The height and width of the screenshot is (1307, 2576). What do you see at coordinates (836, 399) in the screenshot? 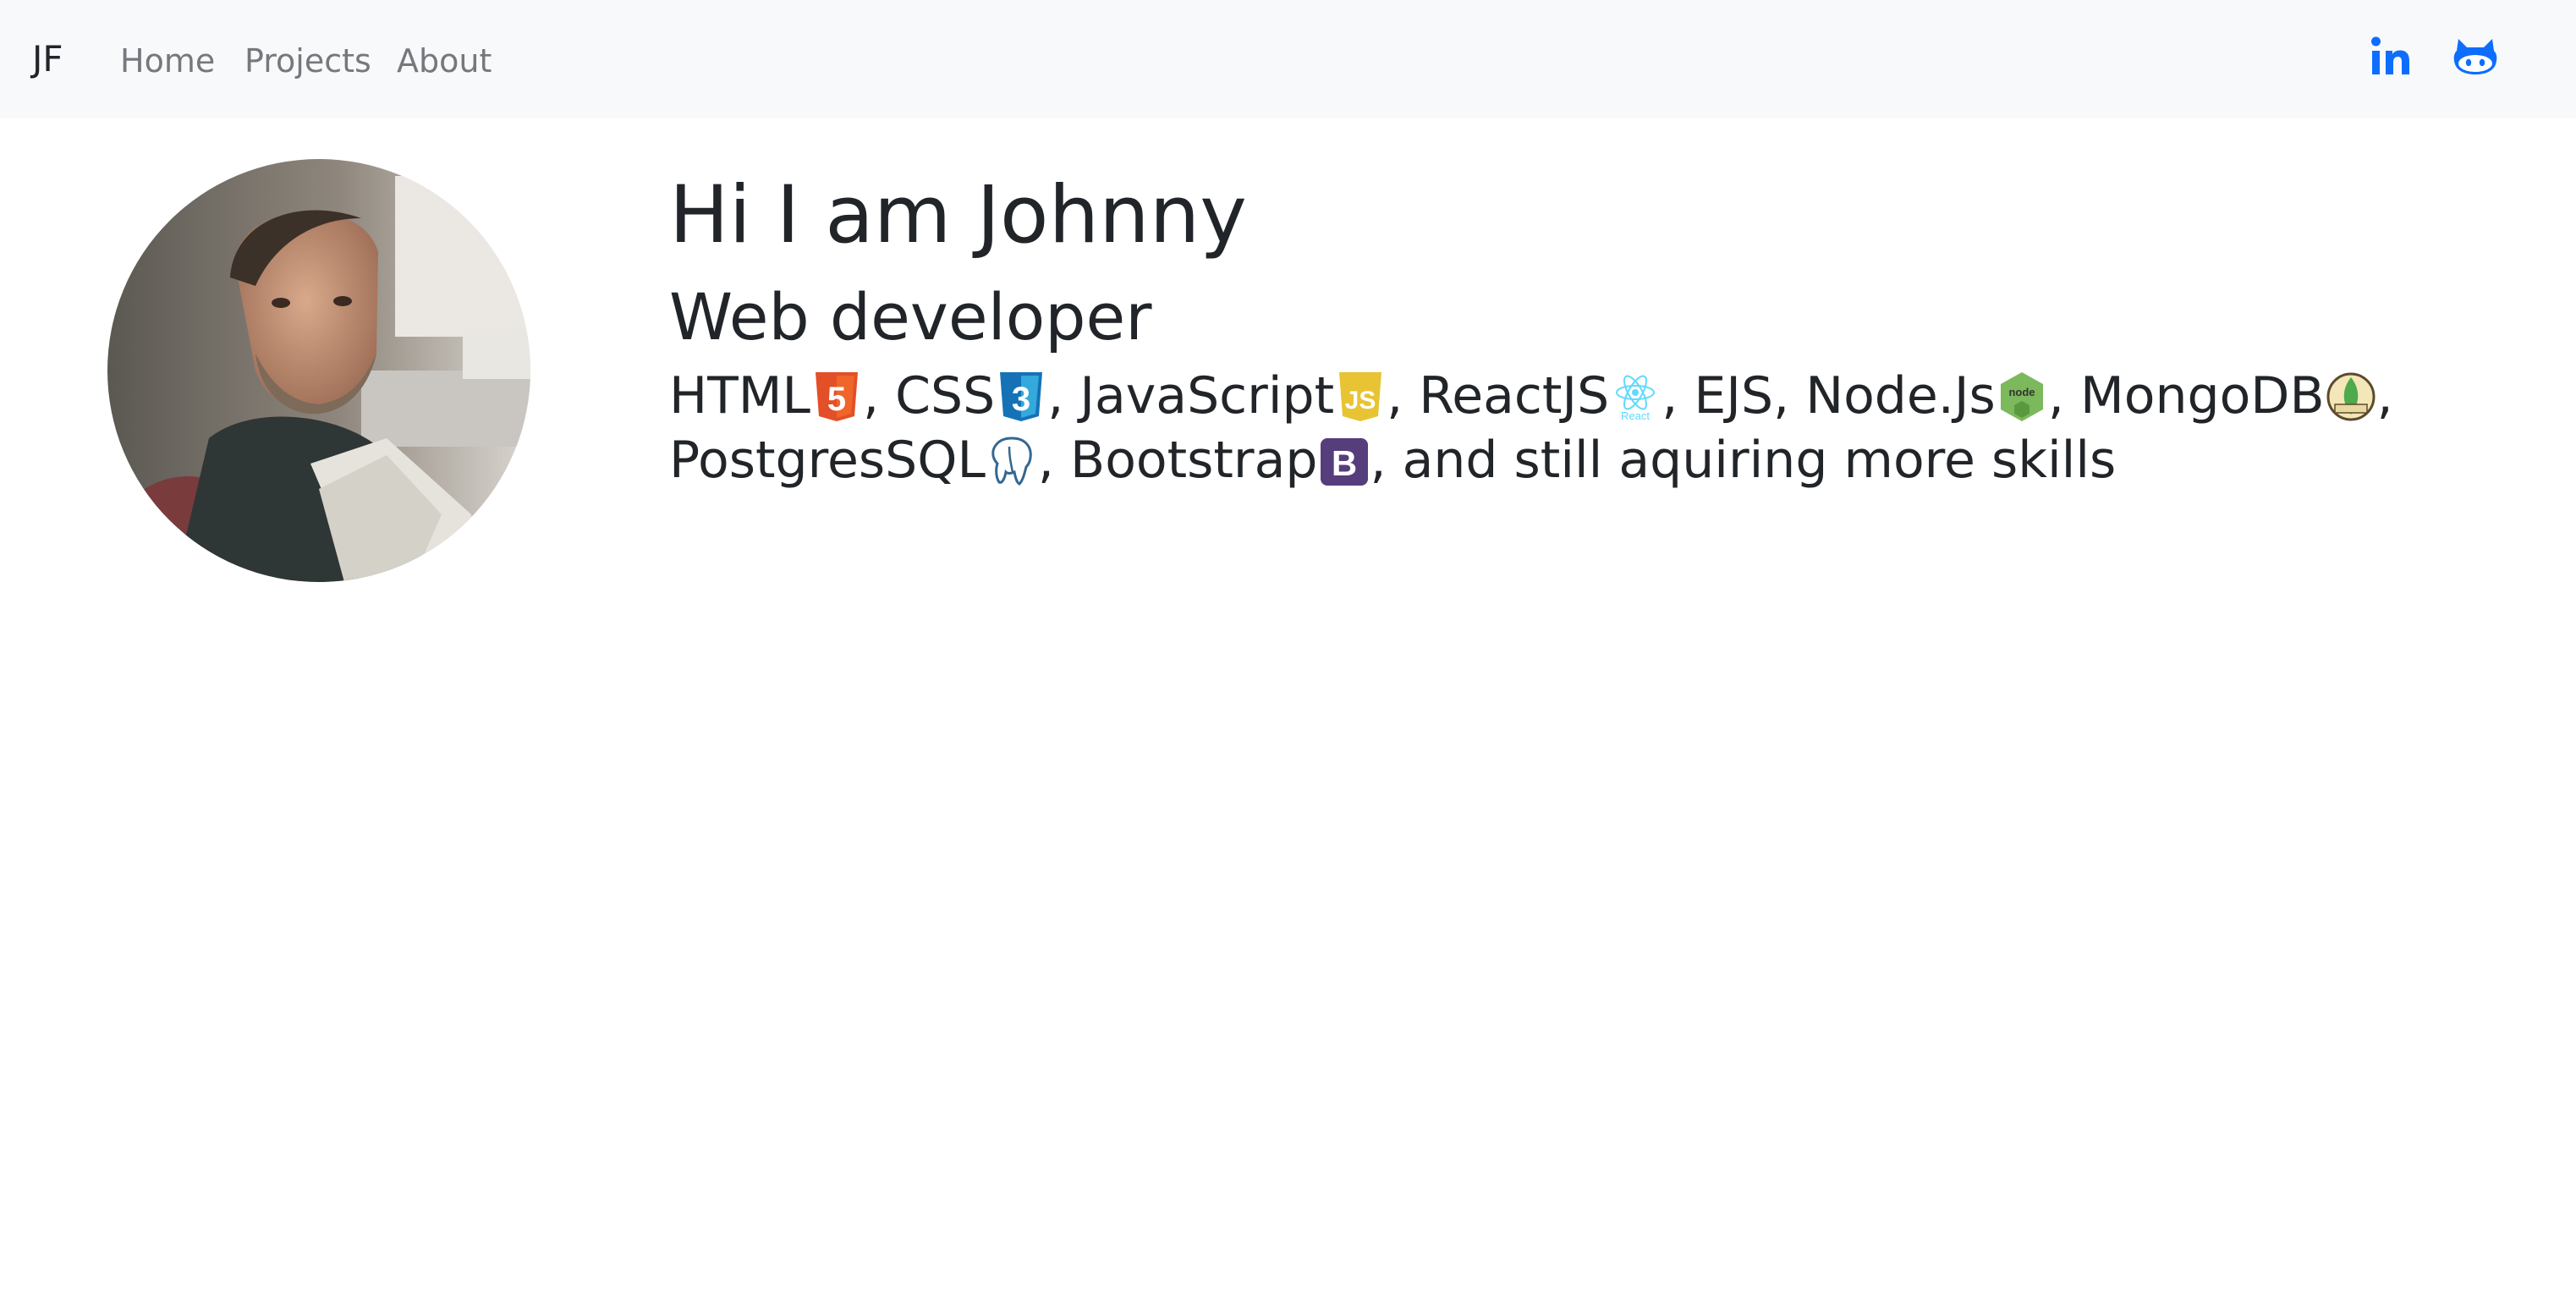
I see `svg-text: 5` at bounding box center [836, 399].